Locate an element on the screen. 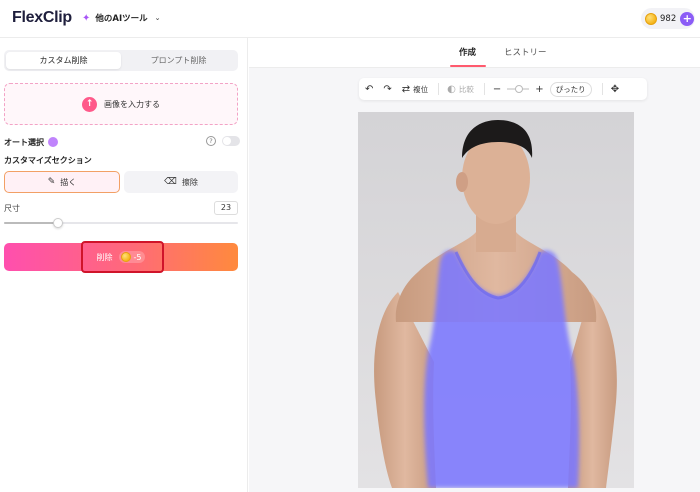 This screenshot has height=492, width=700. compare-button: ◐ 比較 is located at coordinates (460, 89).